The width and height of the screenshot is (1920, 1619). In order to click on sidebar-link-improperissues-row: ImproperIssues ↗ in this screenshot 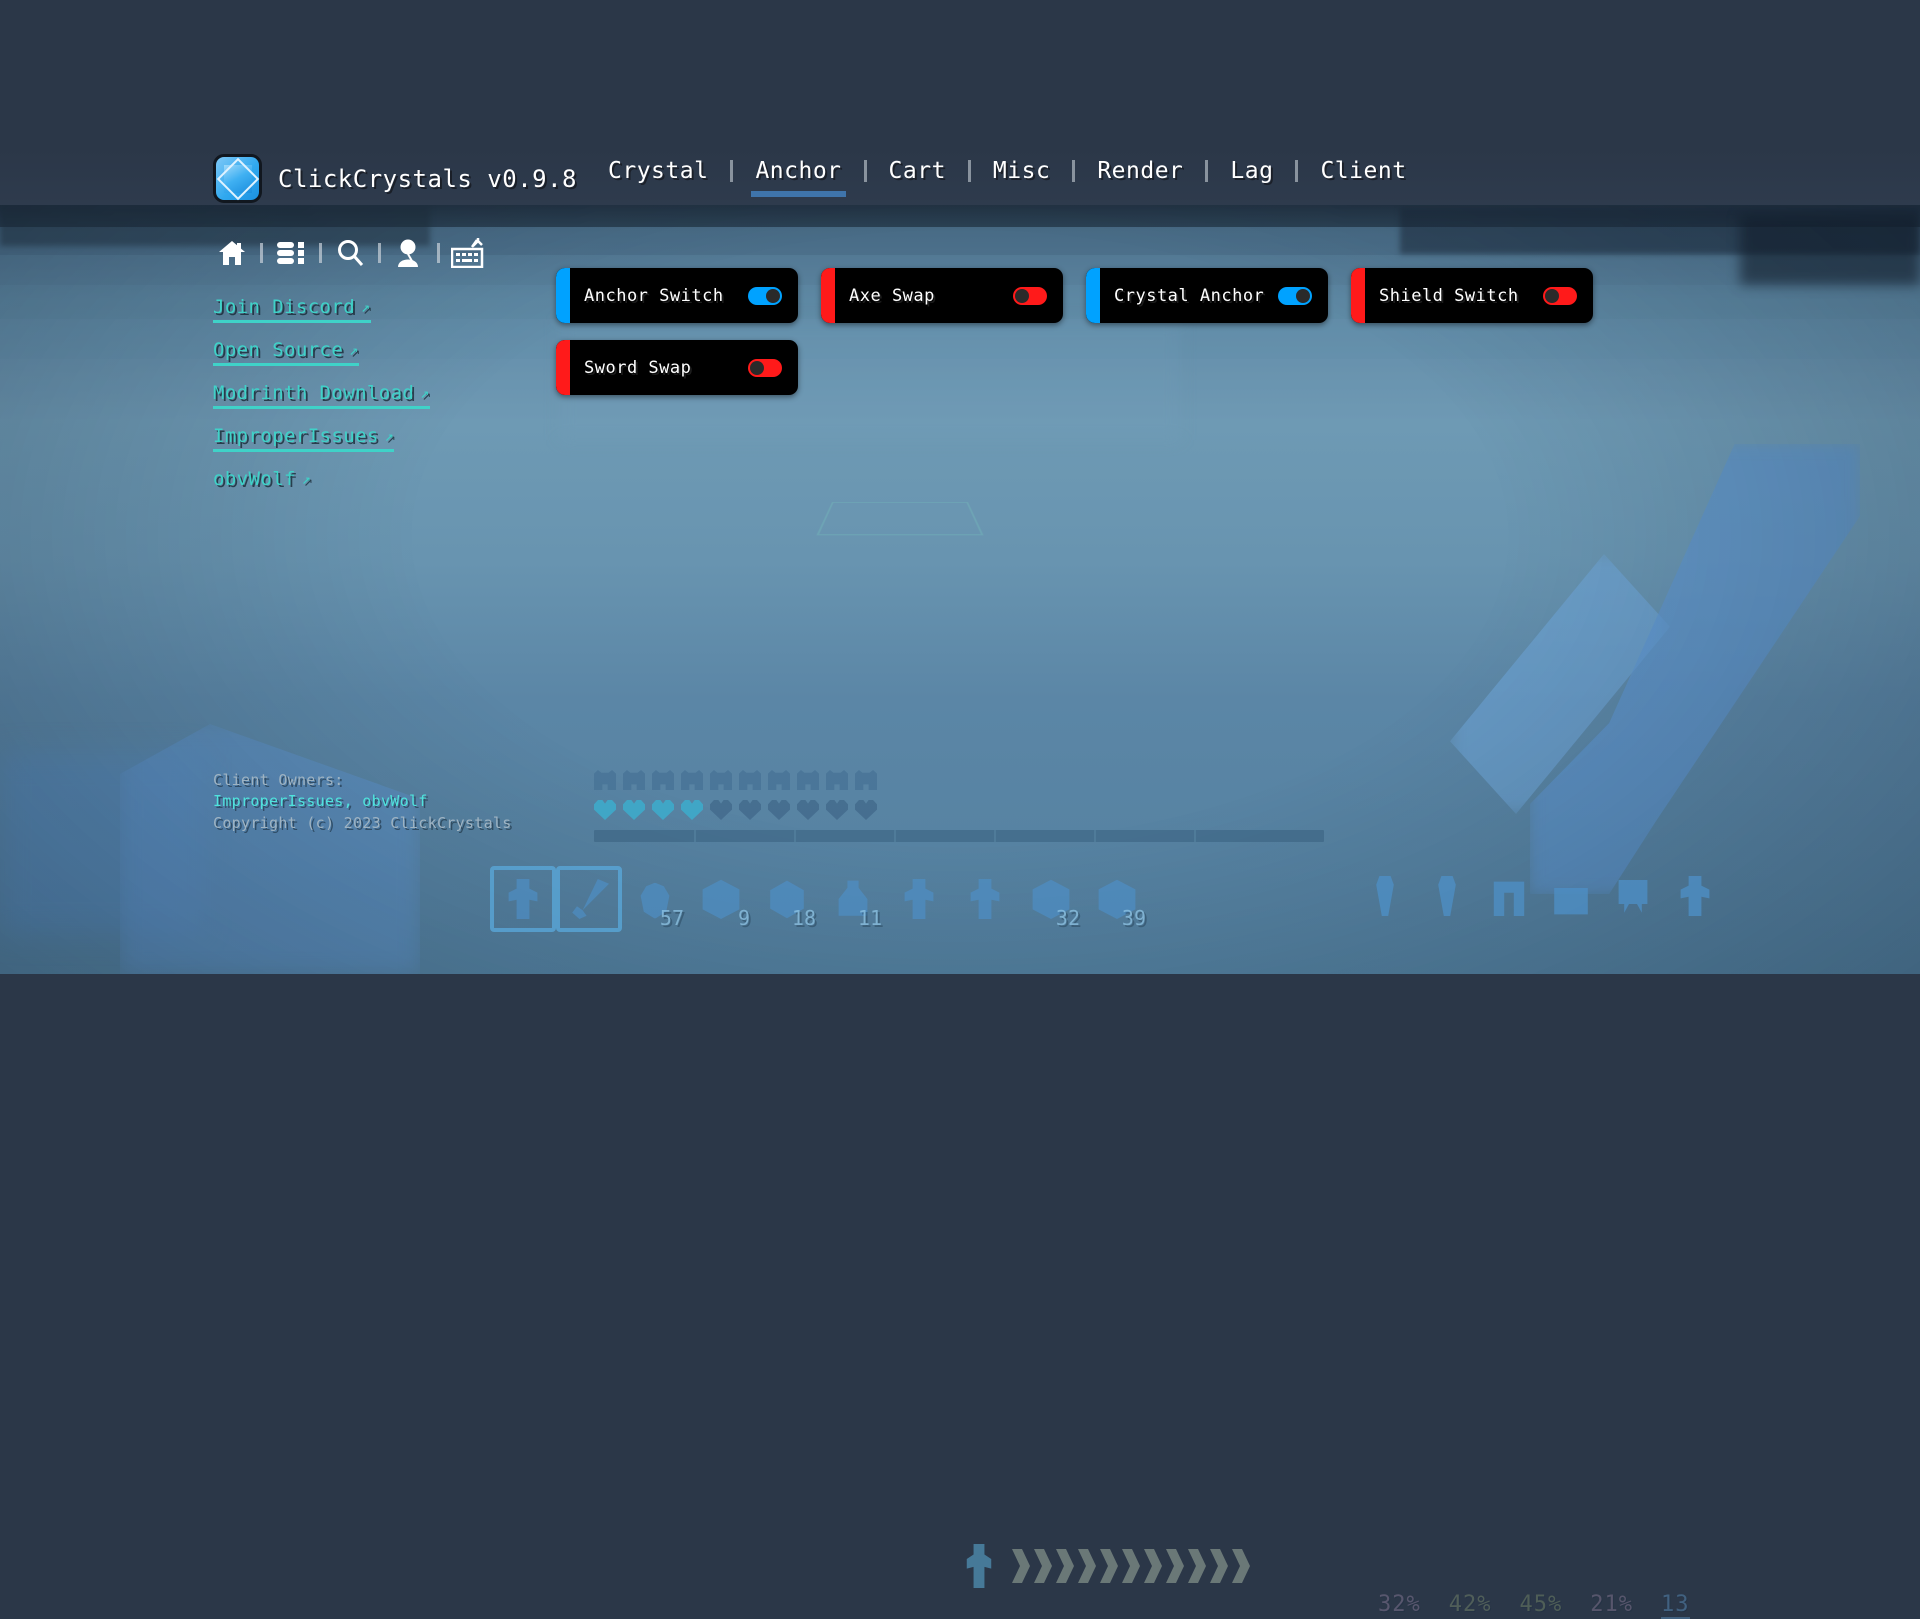, I will do `click(363, 438)`.